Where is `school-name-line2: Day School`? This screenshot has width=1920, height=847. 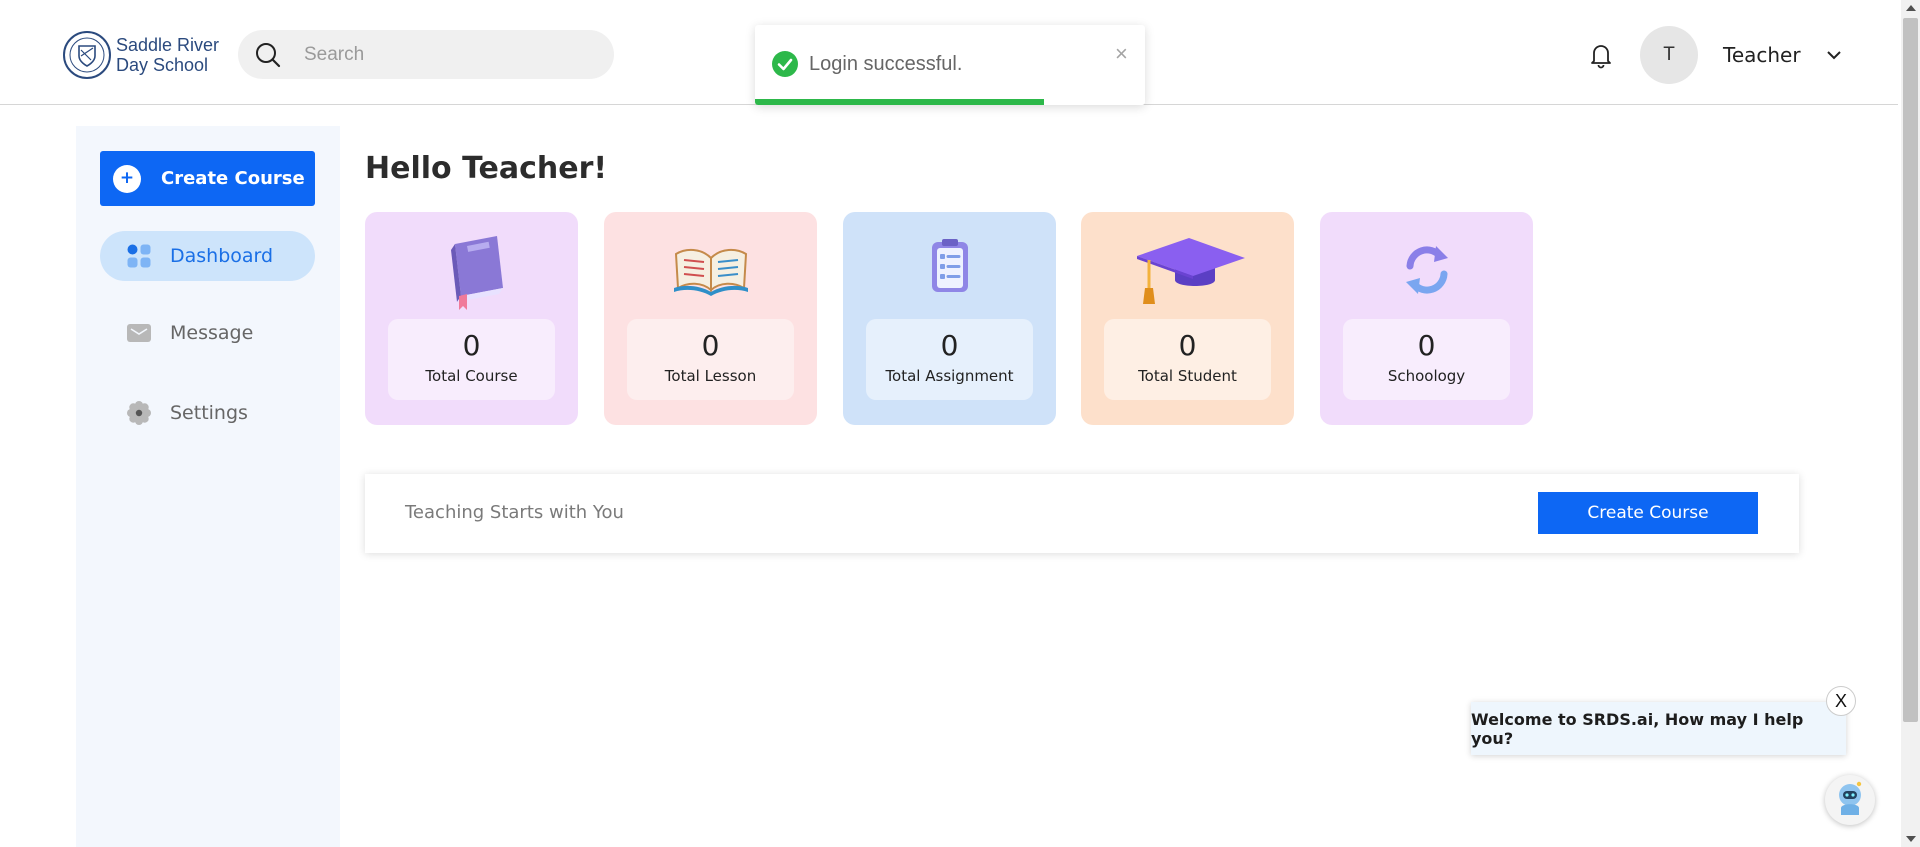 school-name-line2: Day School is located at coordinates (162, 65).